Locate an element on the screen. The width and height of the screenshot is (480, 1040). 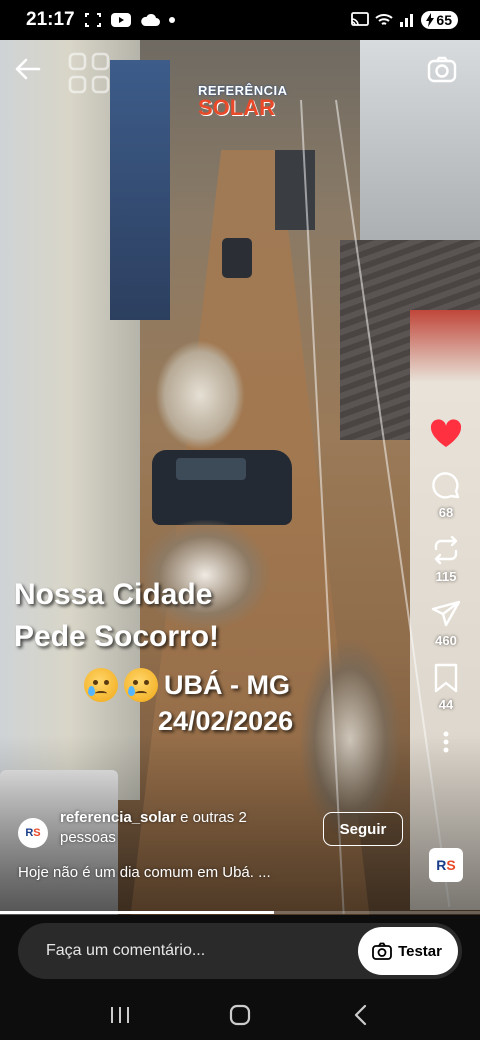
comment-area: Faça um comentário... Testar is located at coordinates (240, 952).